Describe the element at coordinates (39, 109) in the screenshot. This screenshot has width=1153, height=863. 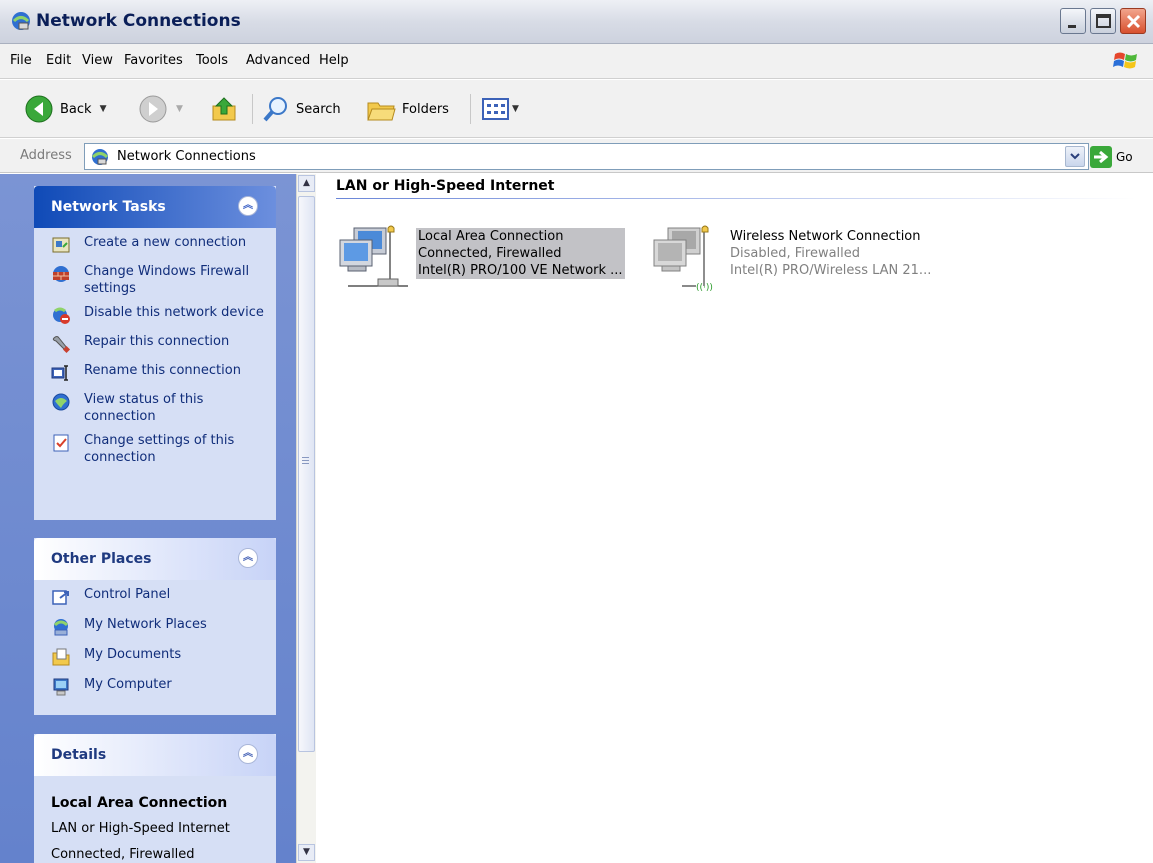
I see `back-arrow-icon` at that location.